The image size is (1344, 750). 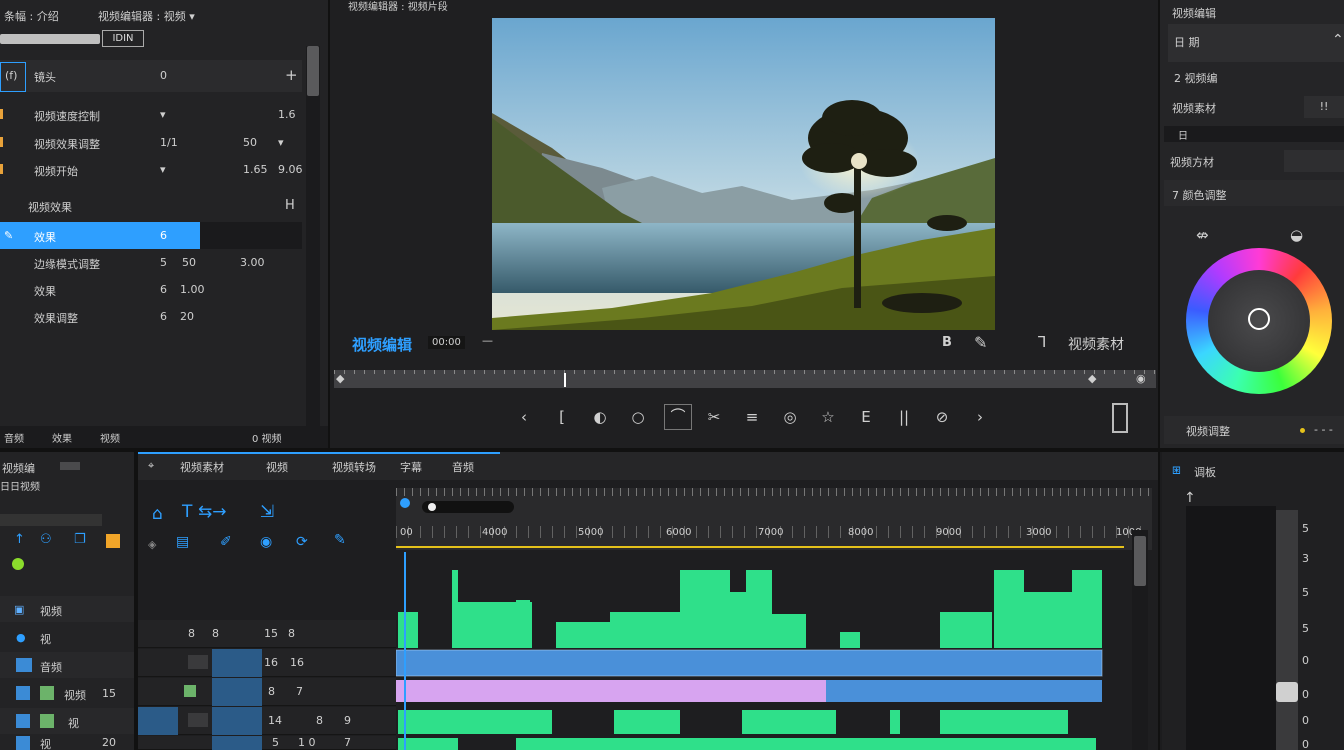 What do you see at coordinates (80, 539) in the screenshot?
I see `copy-icon: ❐` at bounding box center [80, 539].